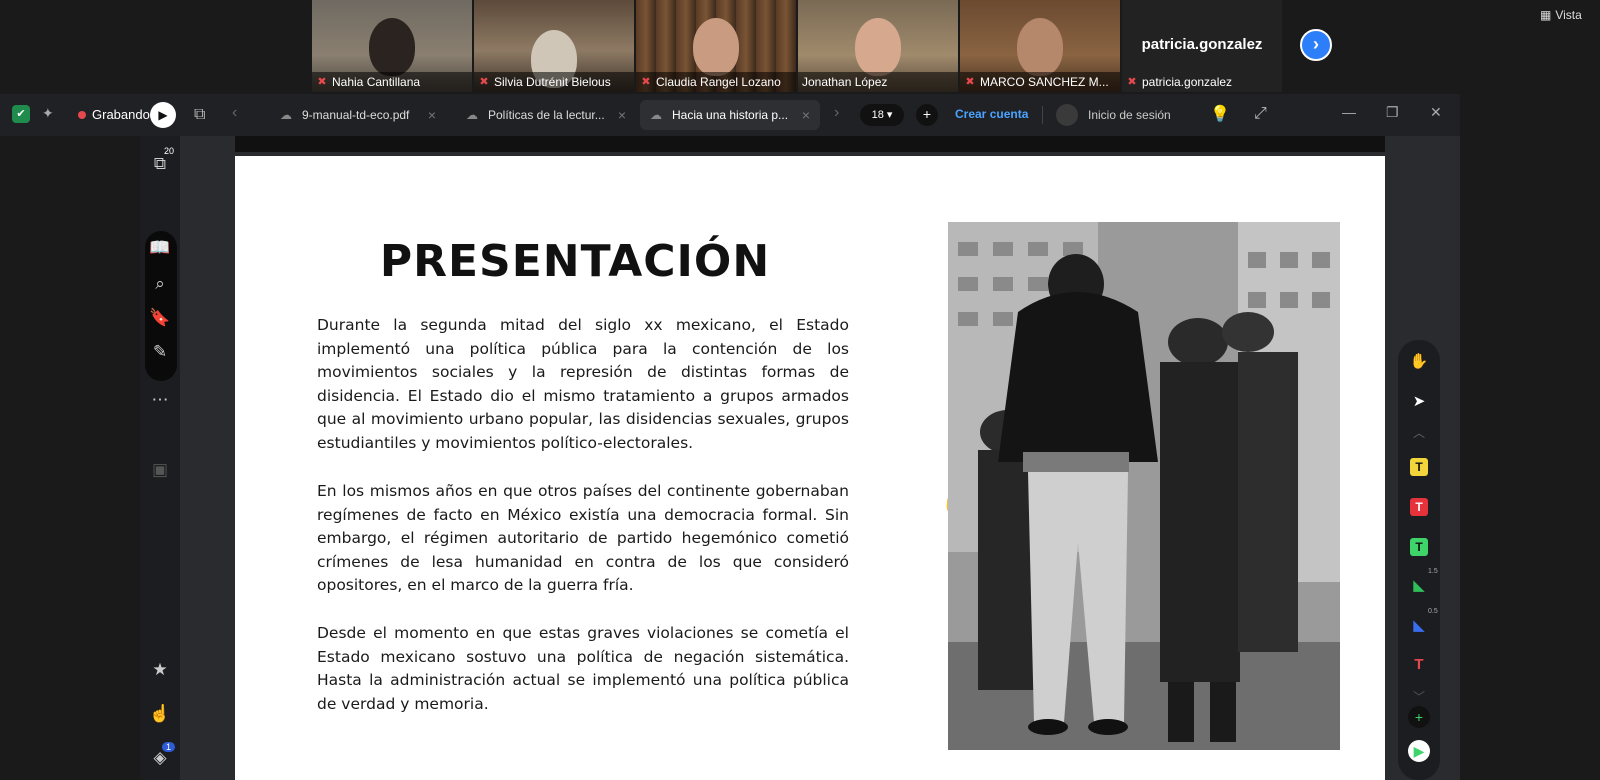 This screenshot has height=780, width=1600. I want to click on recording-indicator: Grabando, so click(114, 114).